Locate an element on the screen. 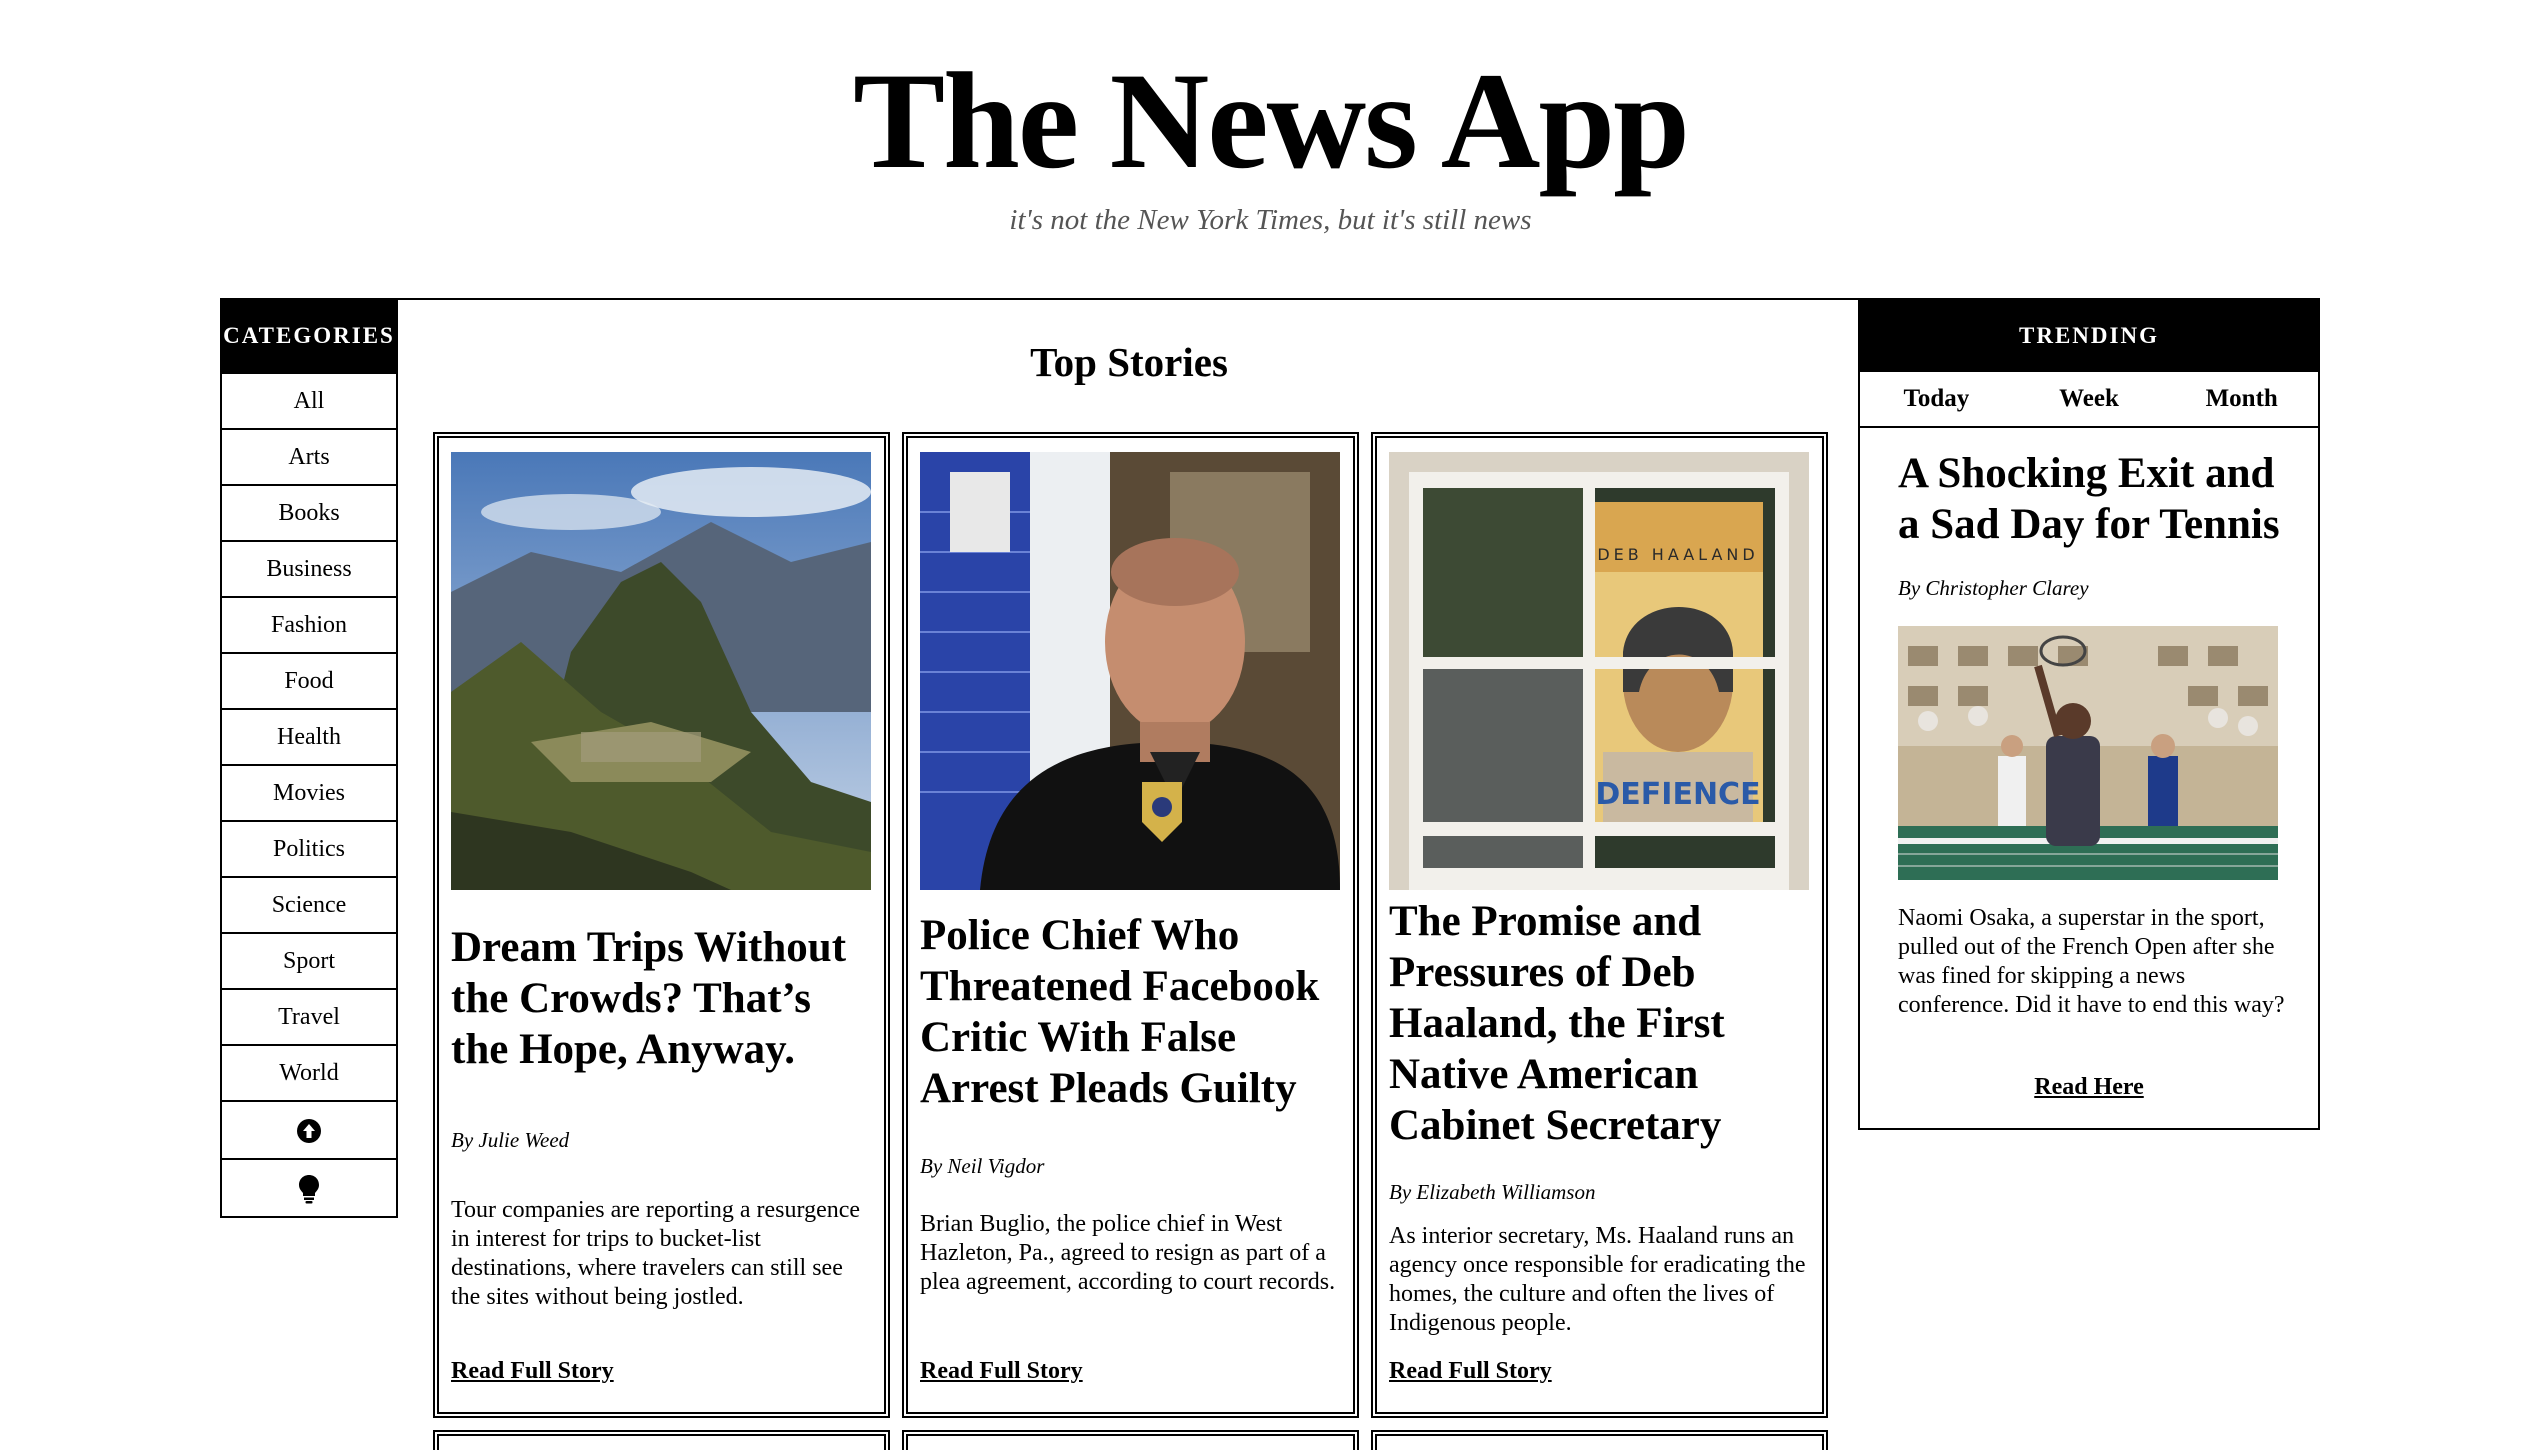 This screenshot has height=1450, width=2541. trending-tabs: Today Week Month is located at coordinates (2089, 400).